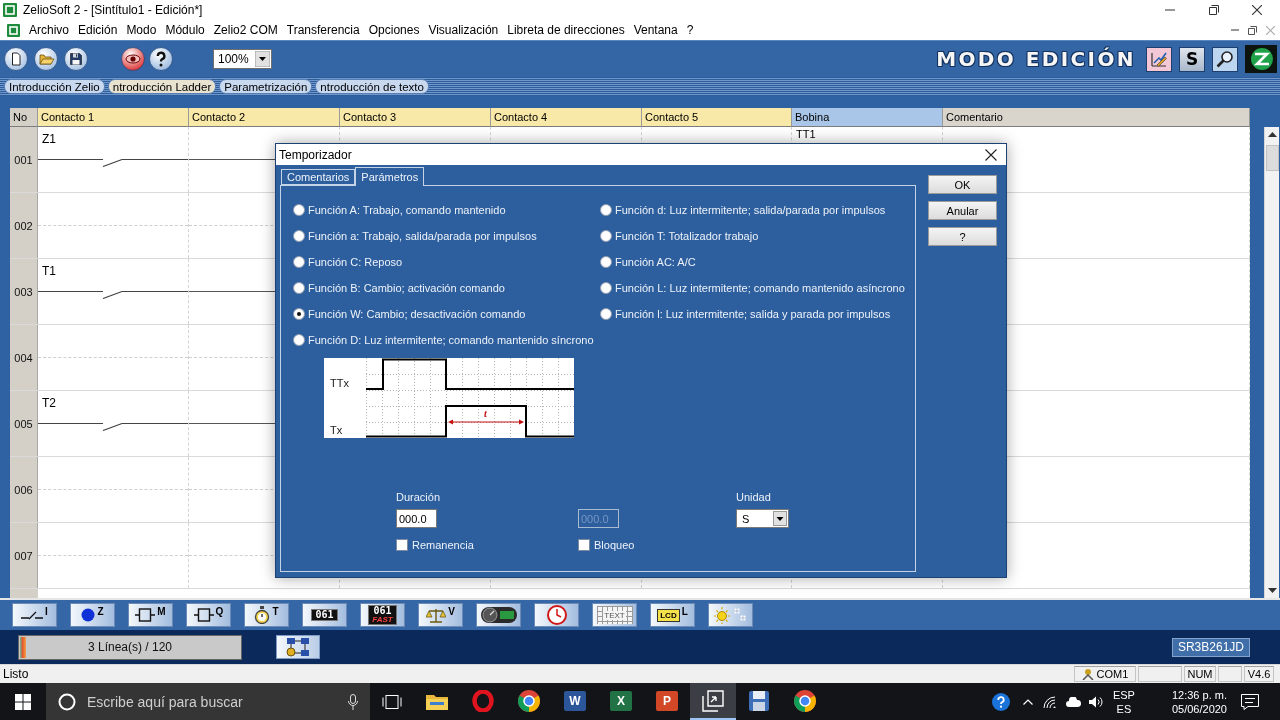 Image resolution: width=1280 pixels, height=720 pixels. What do you see at coordinates (753, 314) in the screenshot?
I see `option-label: Función l: Luz intermitente; salida y parada por impulsos` at bounding box center [753, 314].